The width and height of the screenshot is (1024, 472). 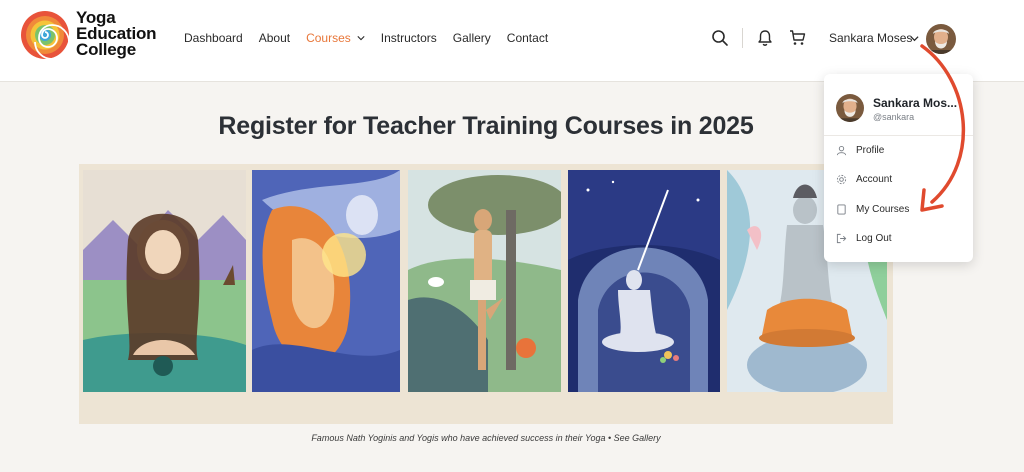 What do you see at coordinates (797, 37) in the screenshot?
I see `cart-icon` at bounding box center [797, 37].